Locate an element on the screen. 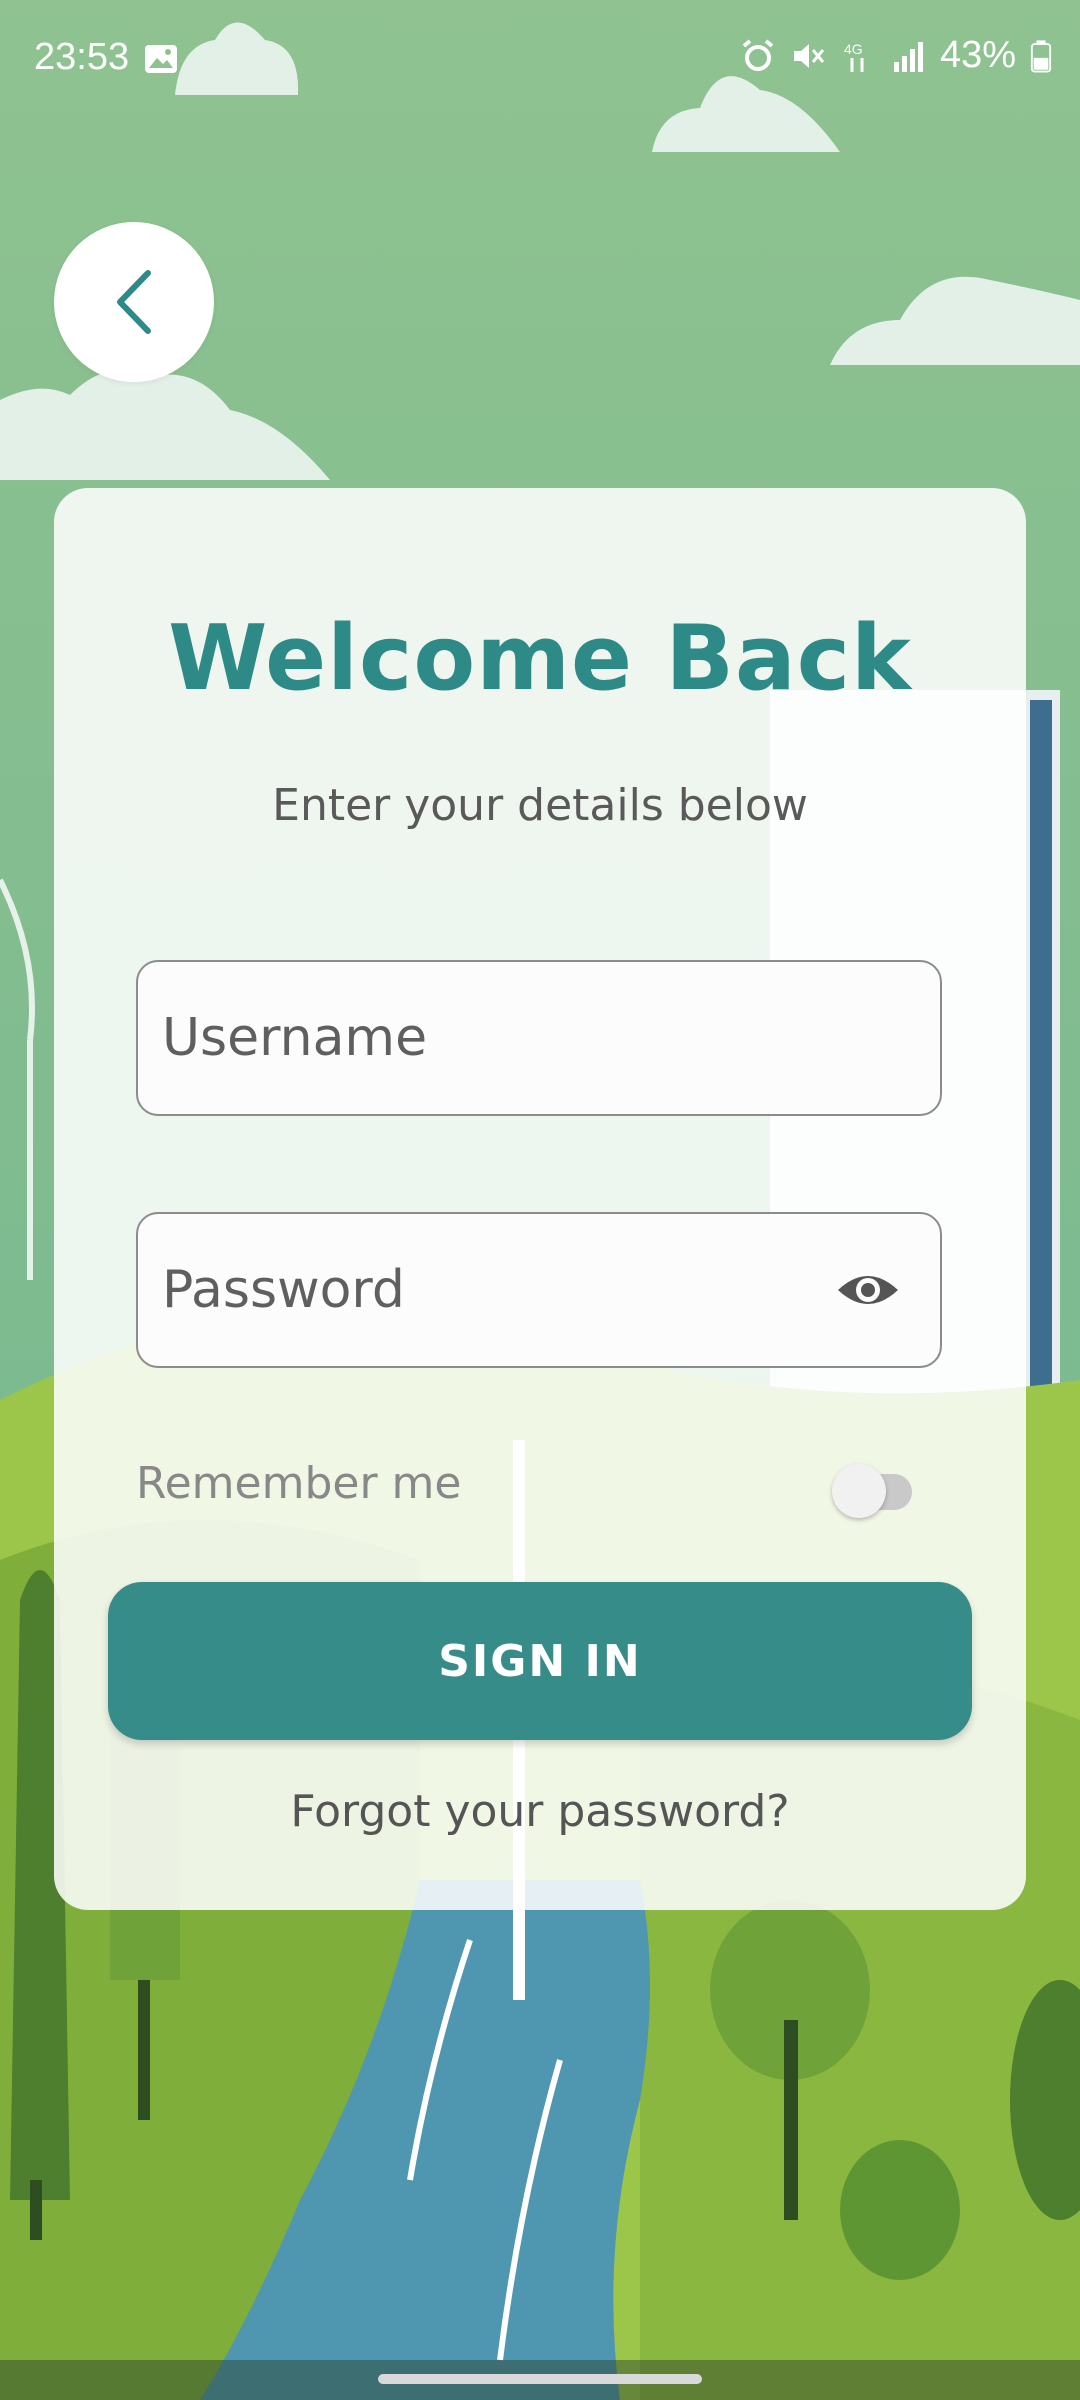 Image resolution: width=1080 pixels, height=2400 pixels. 4g-icon: 4G is located at coordinates (854, 56).